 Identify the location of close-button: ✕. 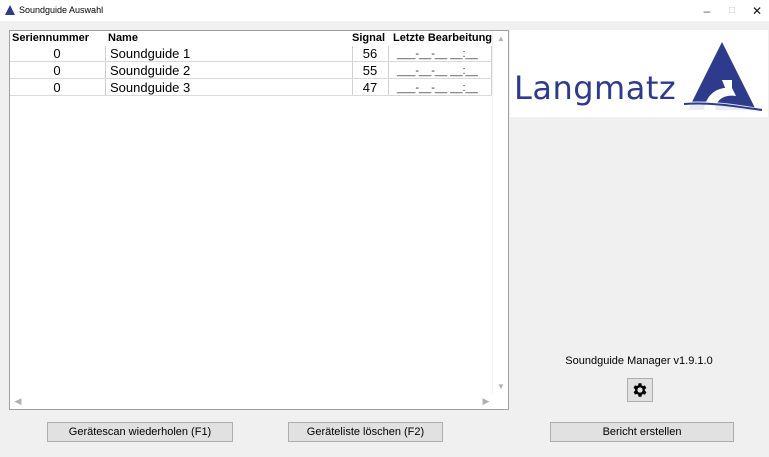
(757, 11).